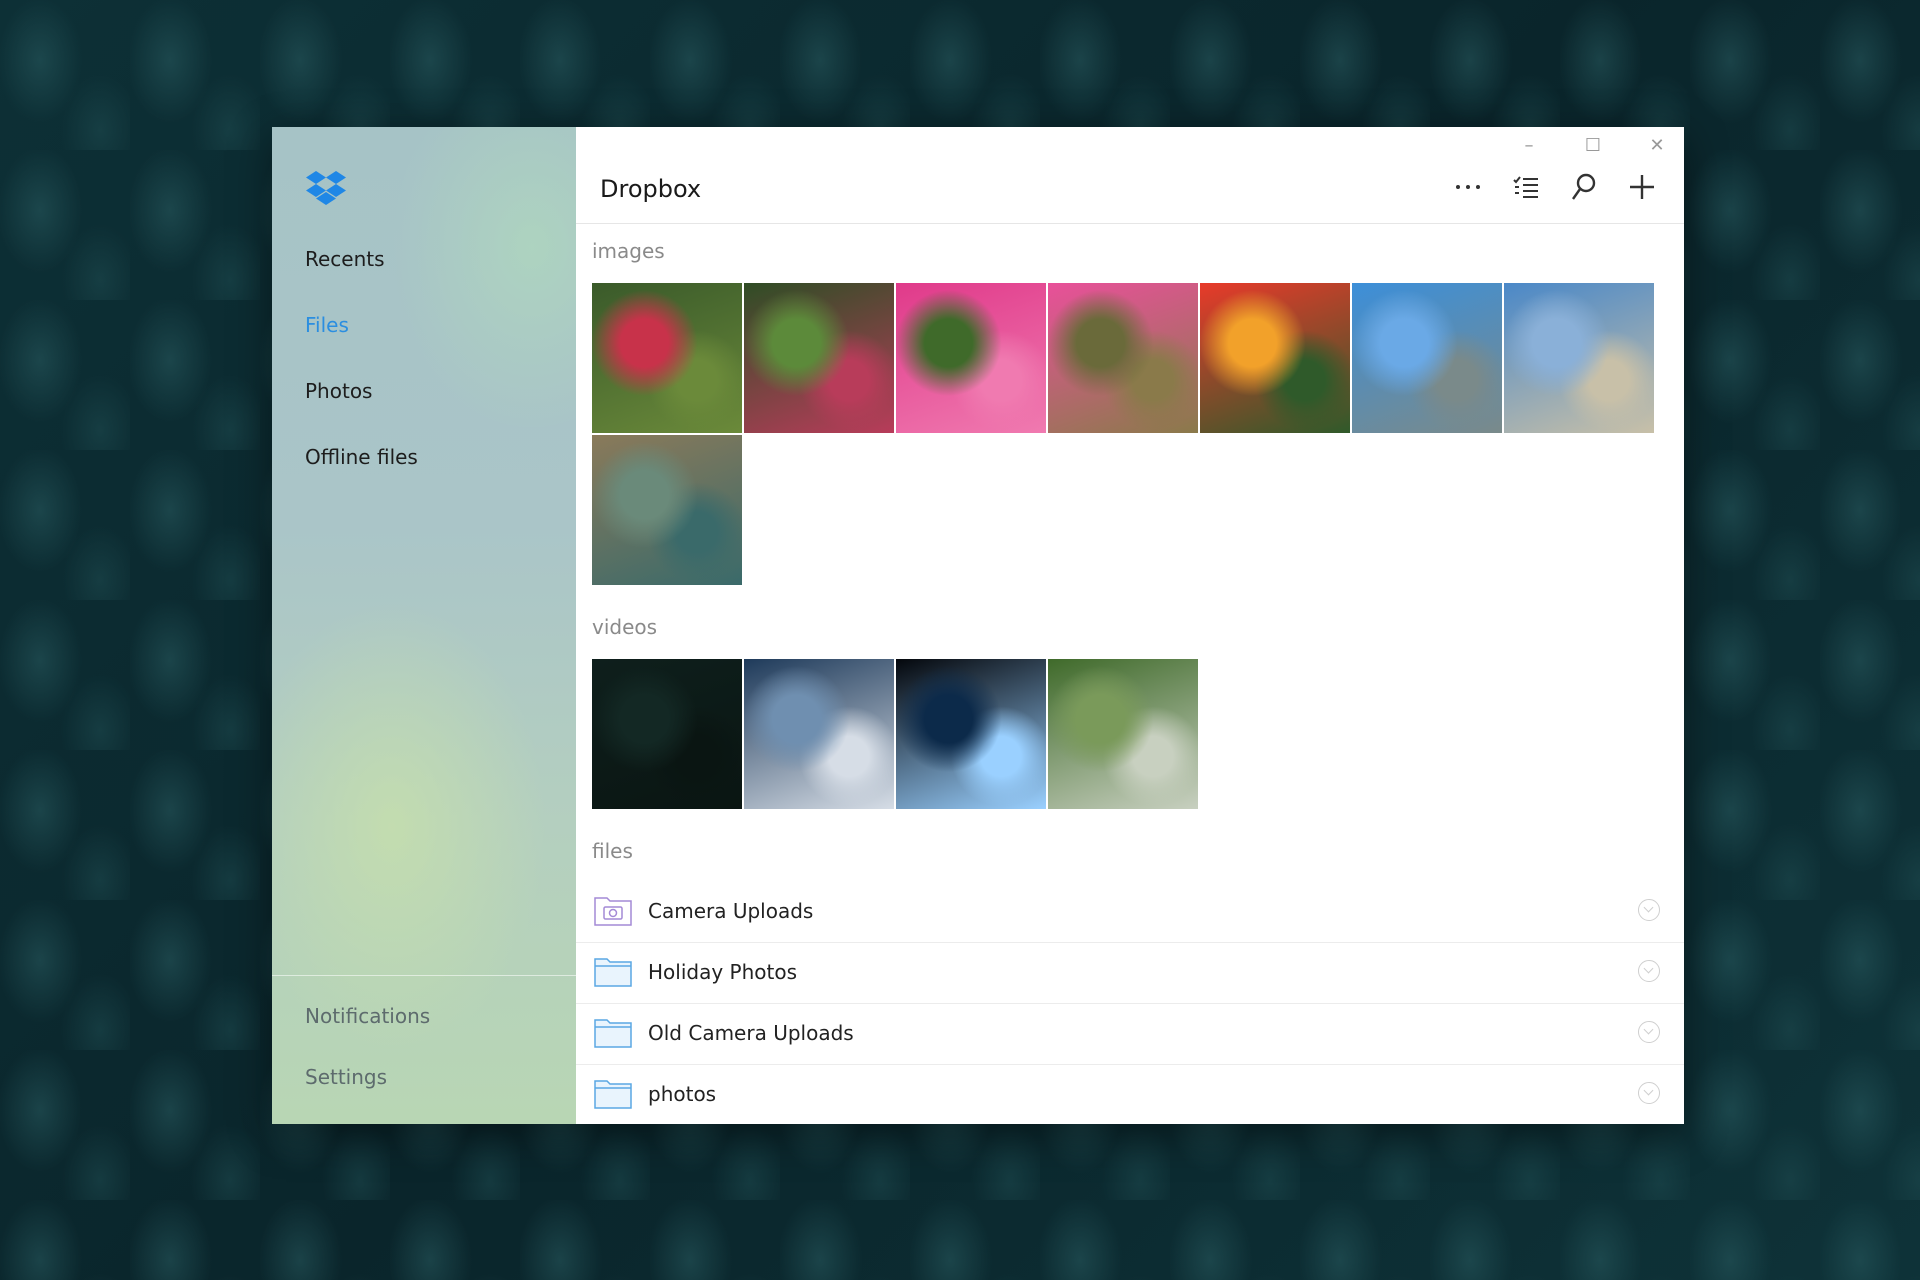 This screenshot has width=1920, height=1280. What do you see at coordinates (819, 358) in the screenshot?
I see `image-thumbnail-photo-green-plants` at bounding box center [819, 358].